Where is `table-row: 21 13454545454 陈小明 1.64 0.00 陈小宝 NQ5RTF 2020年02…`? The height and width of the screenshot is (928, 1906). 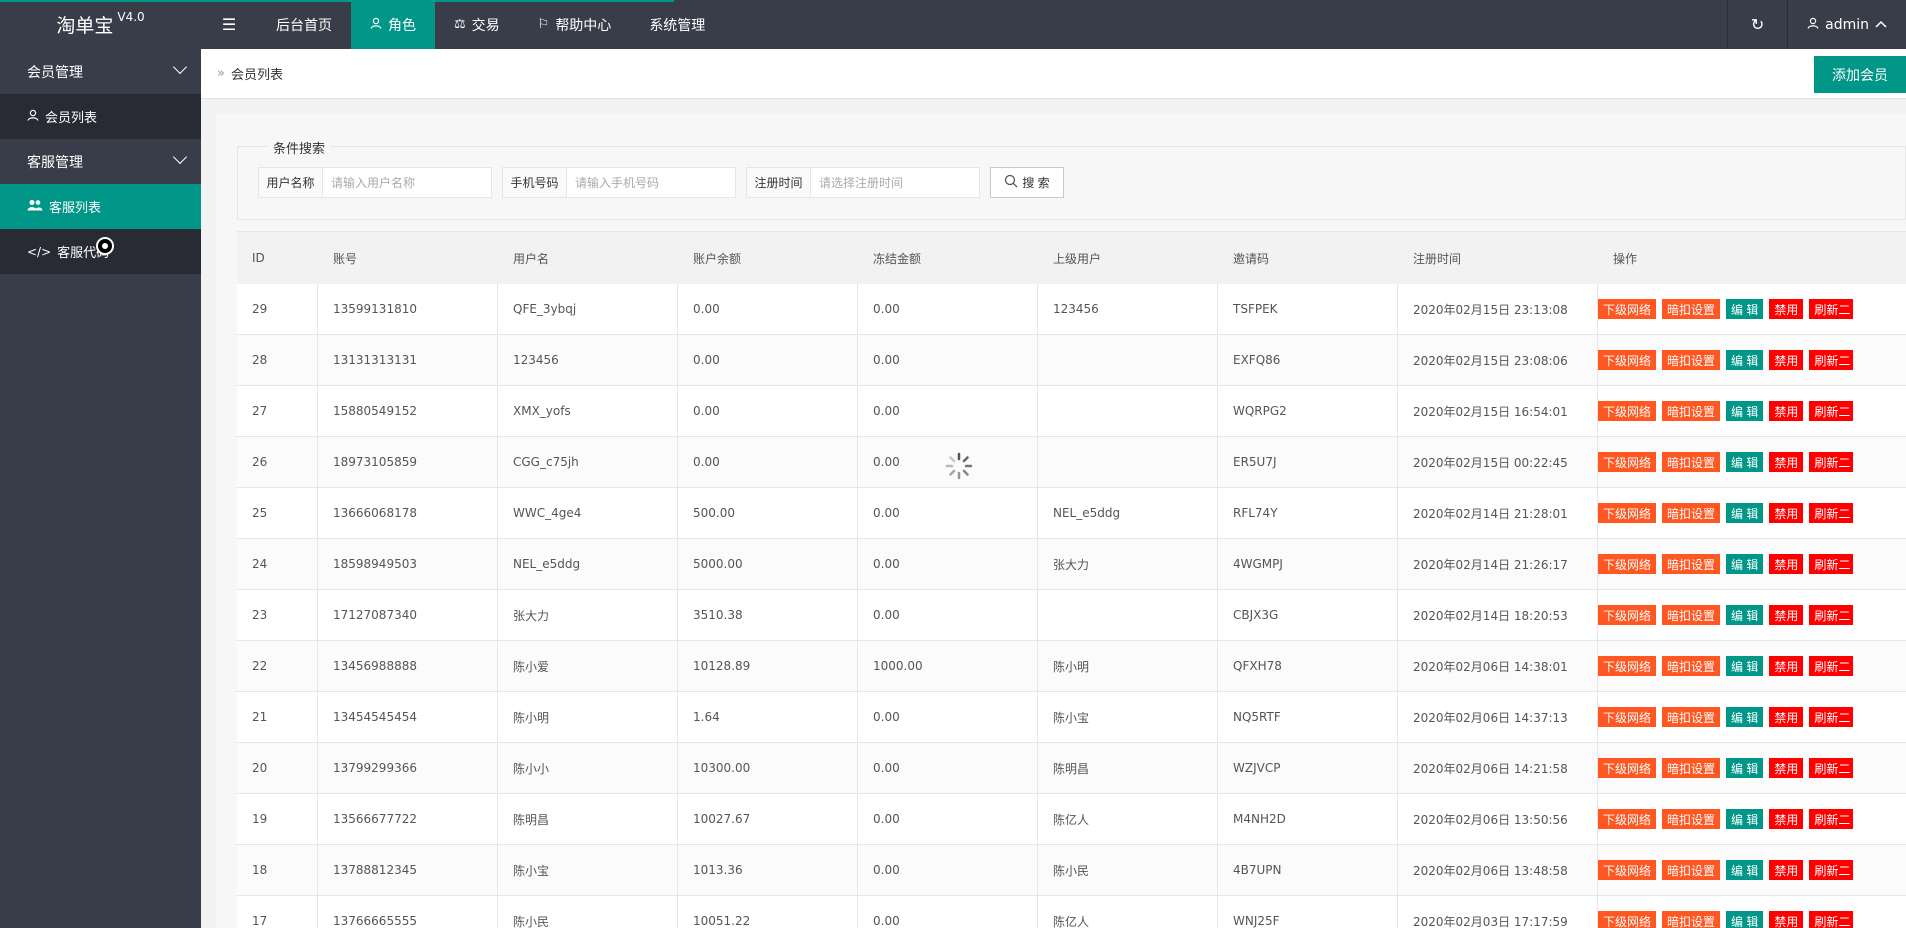 table-row: 21 13454545454 陈小明 1.64 0.00 陈小宝 NQ5RTF 2020年02… is located at coordinates (1071, 717).